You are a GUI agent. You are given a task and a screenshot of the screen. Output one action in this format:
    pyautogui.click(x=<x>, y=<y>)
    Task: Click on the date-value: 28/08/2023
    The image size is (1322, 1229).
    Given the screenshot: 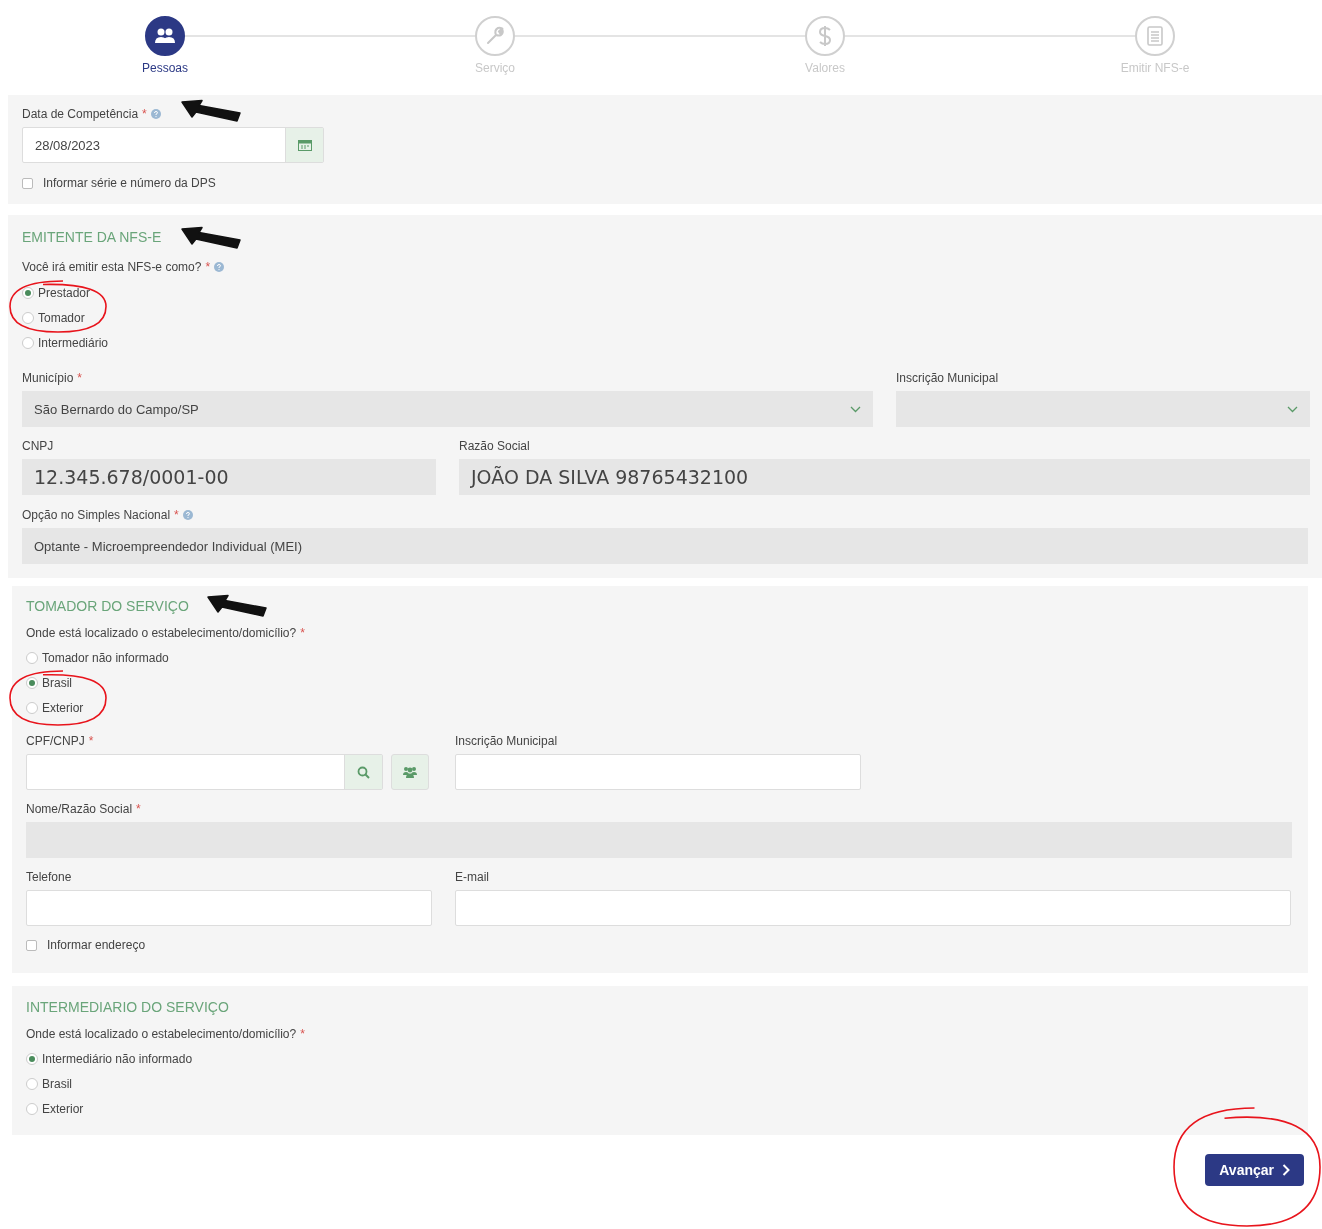 What is the action you would take?
    pyautogui.click(x=68, y=145)
    